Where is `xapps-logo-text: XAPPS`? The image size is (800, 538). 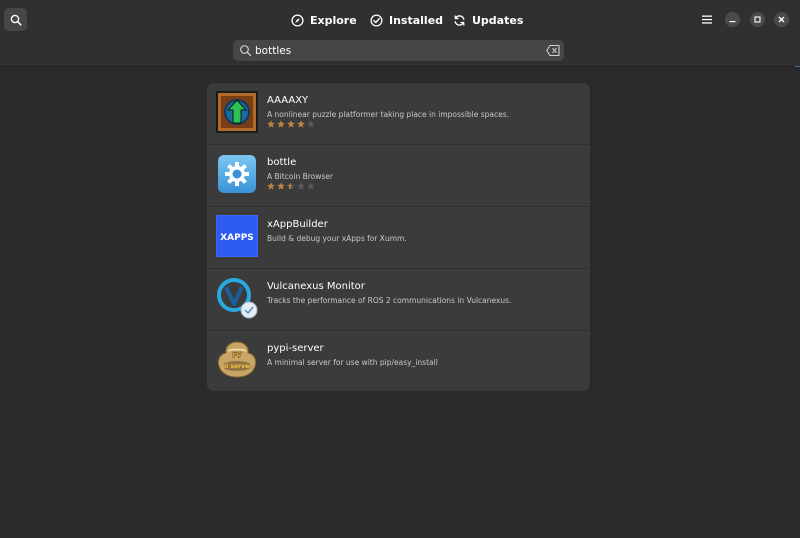 xapps-logo-text: XAPPS is located at coordinates (237, 238).